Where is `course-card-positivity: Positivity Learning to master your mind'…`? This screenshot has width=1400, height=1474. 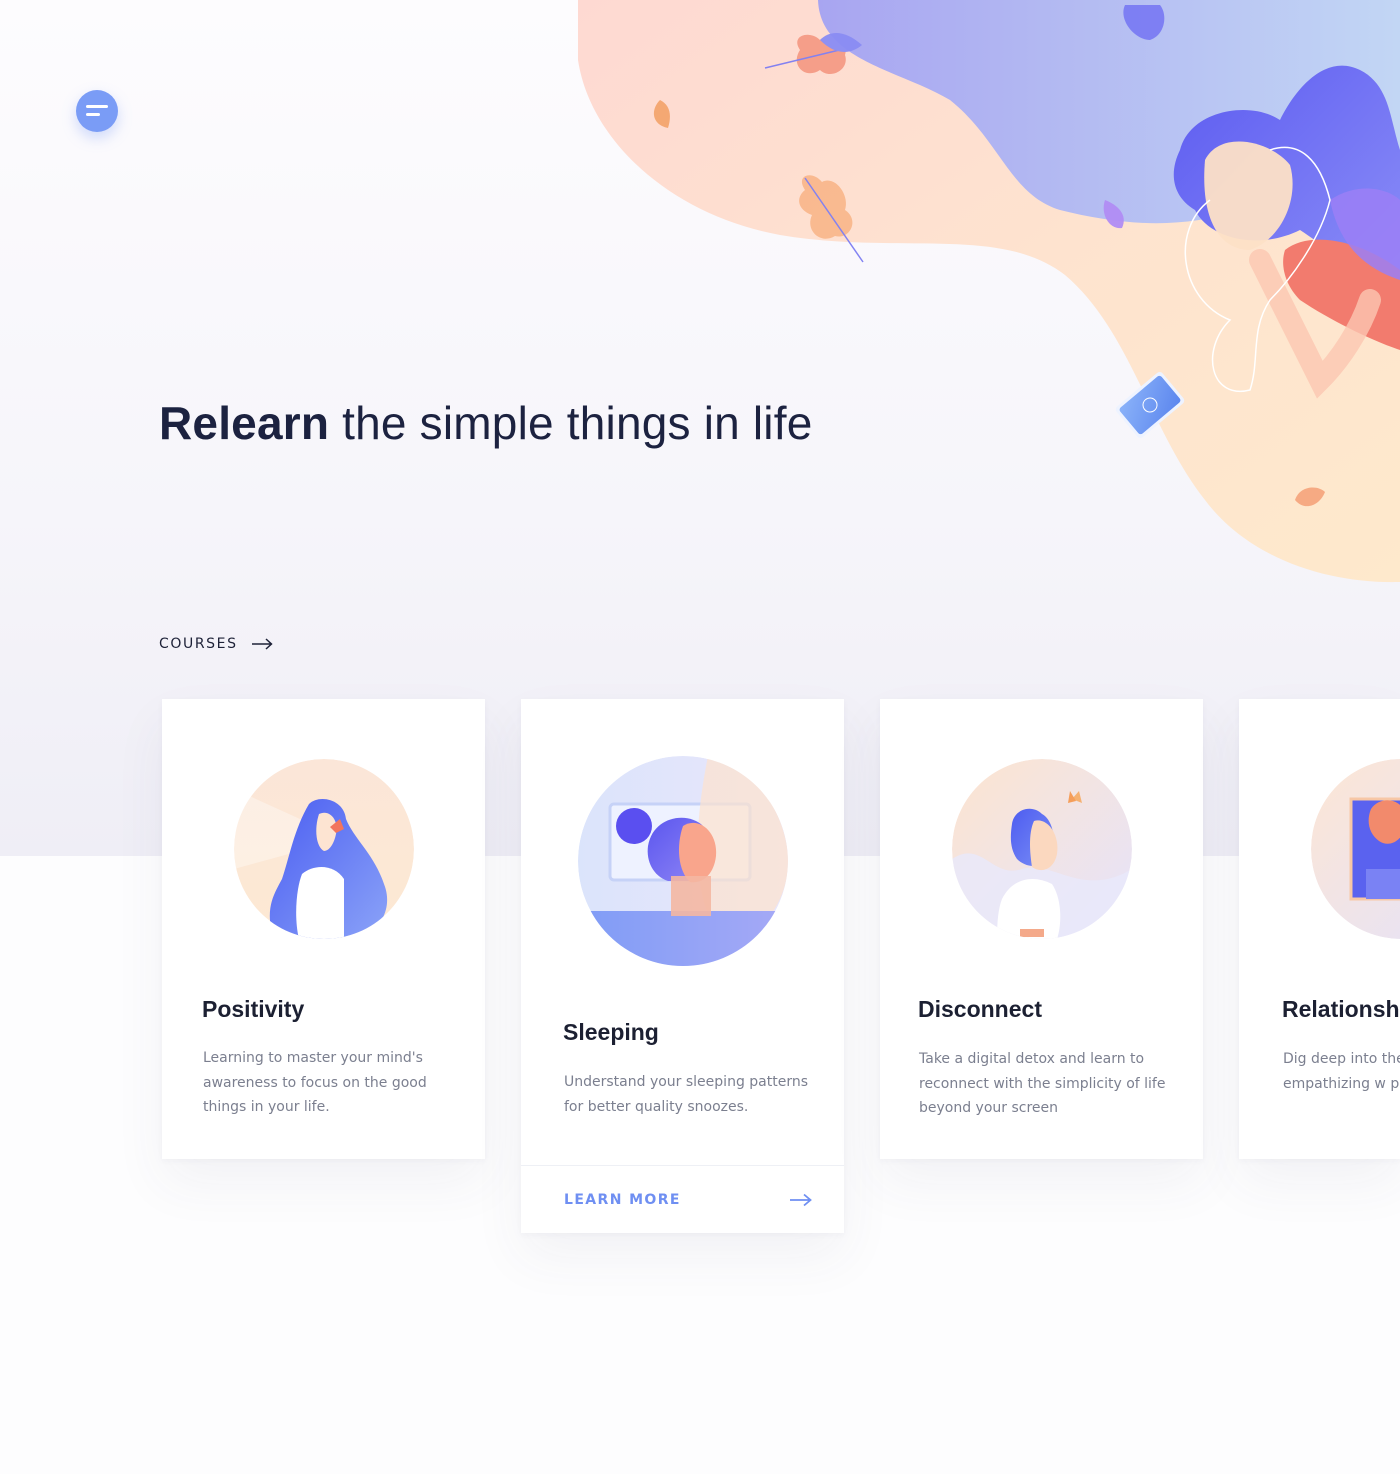 course-card-positivity: Positivity Learning to master your mind'… is located at coordinates (323, 929).